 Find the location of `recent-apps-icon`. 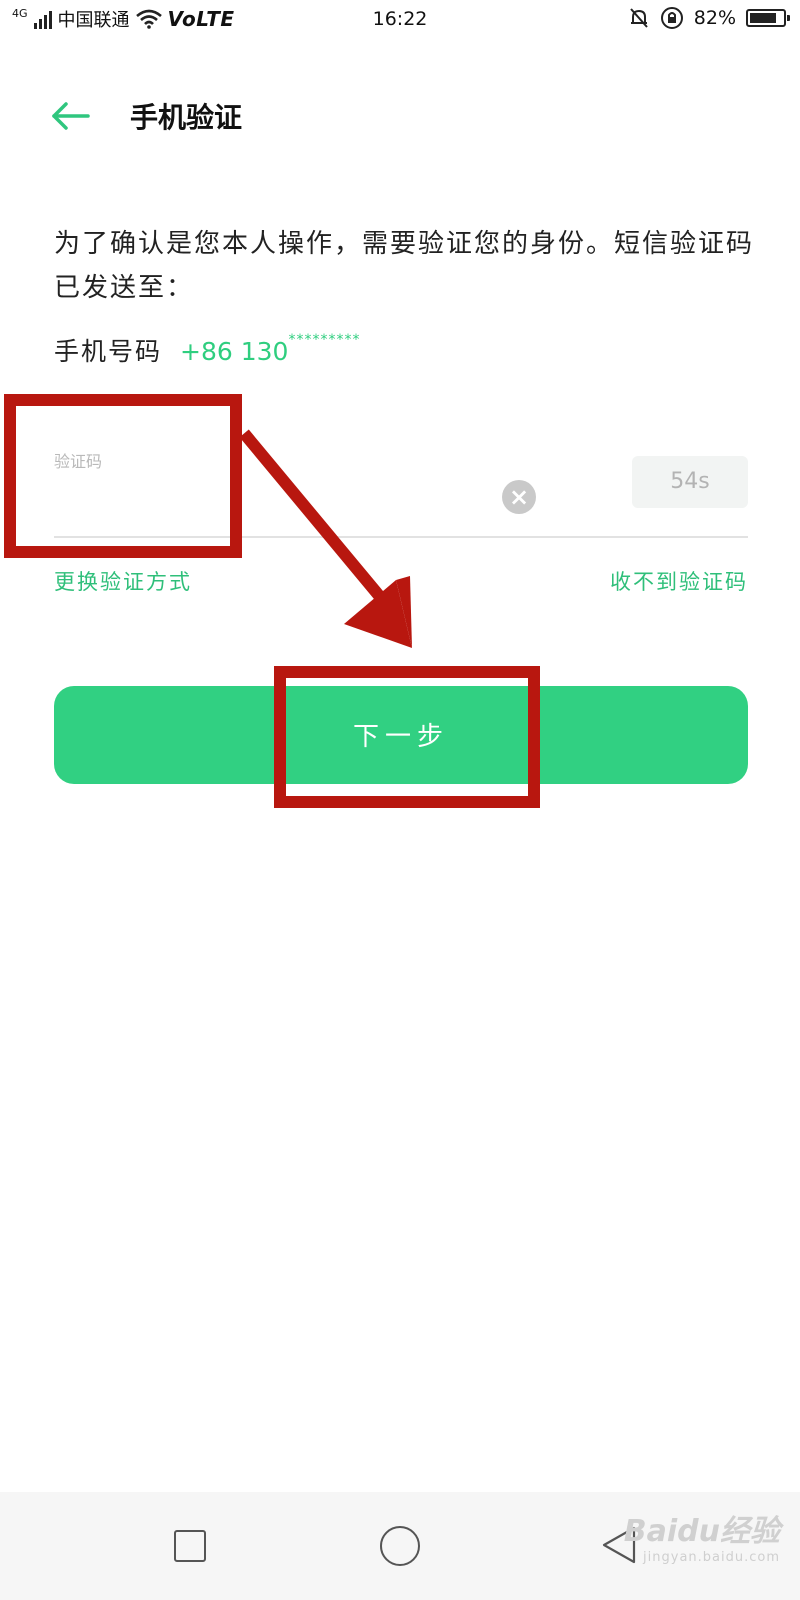

recent-apps-icon is located at coordinates (190, 1546).